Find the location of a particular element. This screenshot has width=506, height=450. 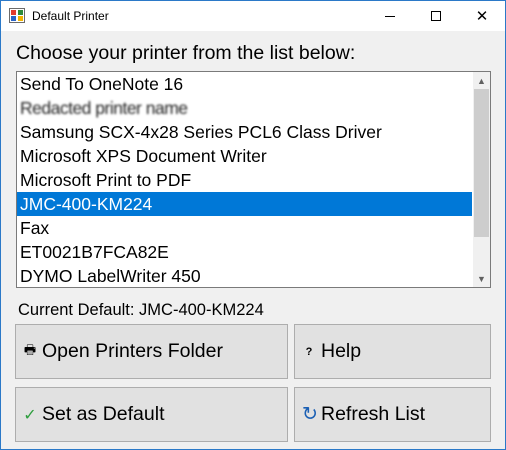

minimize-icon is located at coordinates (390, 16).